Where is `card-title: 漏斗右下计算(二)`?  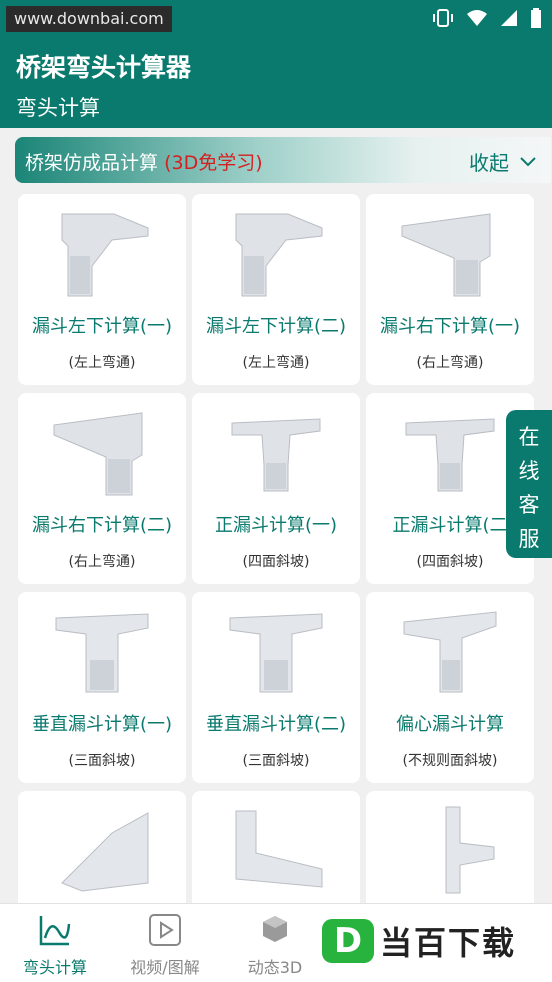
card-title: 漏斗右下计算(二) is located at coordinates (102, 525).